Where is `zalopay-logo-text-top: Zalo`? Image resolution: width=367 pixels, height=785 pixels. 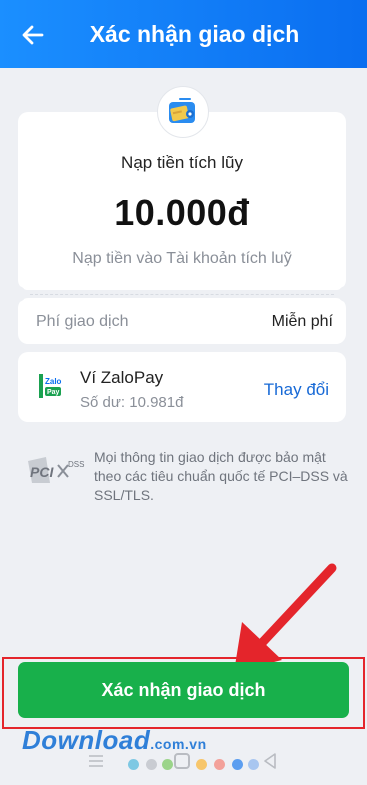 zalopay-logo-text-top: Zalo is located at coordinates (53, 381).